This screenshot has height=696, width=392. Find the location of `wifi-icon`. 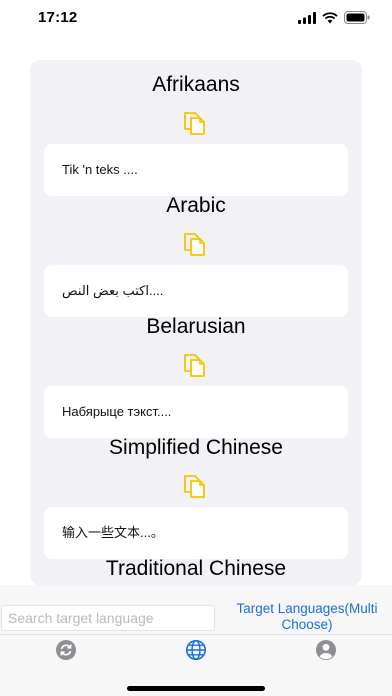

wifi-icon is located at coordinates (330, 20).